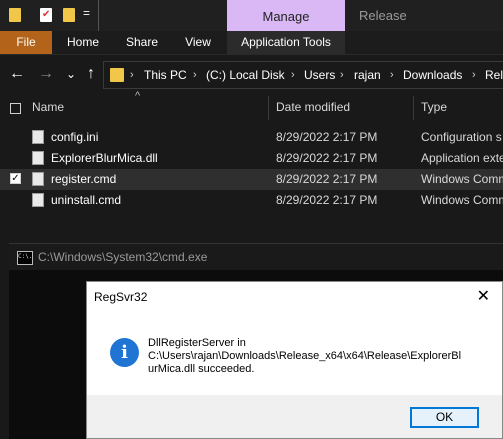  I want to click on sort-indicator-icon: ^, so click(138, 96).